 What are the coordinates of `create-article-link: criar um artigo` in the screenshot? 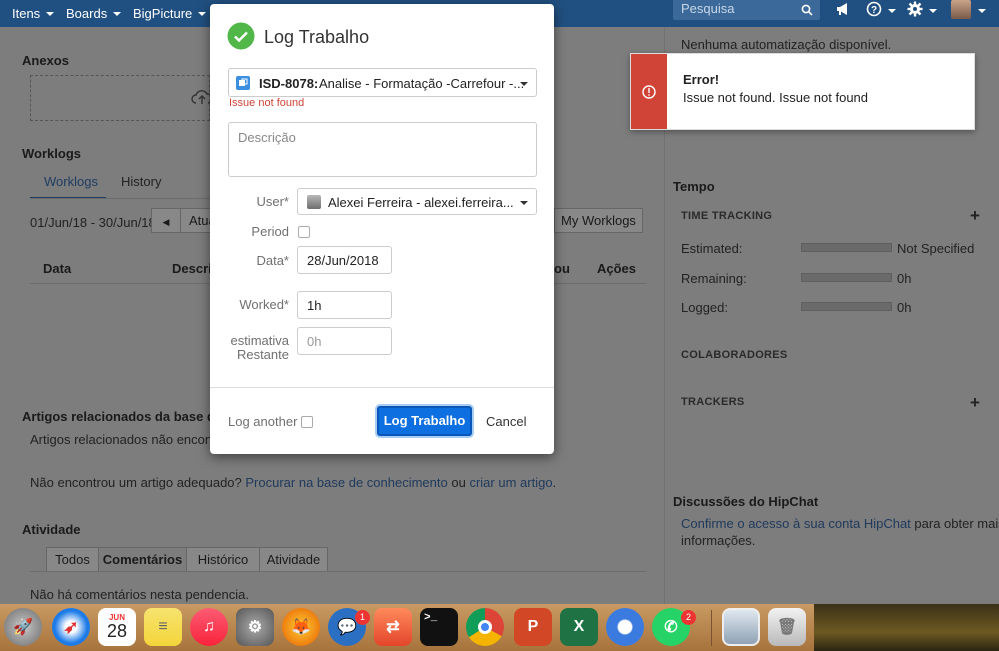 It's located at (510, 482).